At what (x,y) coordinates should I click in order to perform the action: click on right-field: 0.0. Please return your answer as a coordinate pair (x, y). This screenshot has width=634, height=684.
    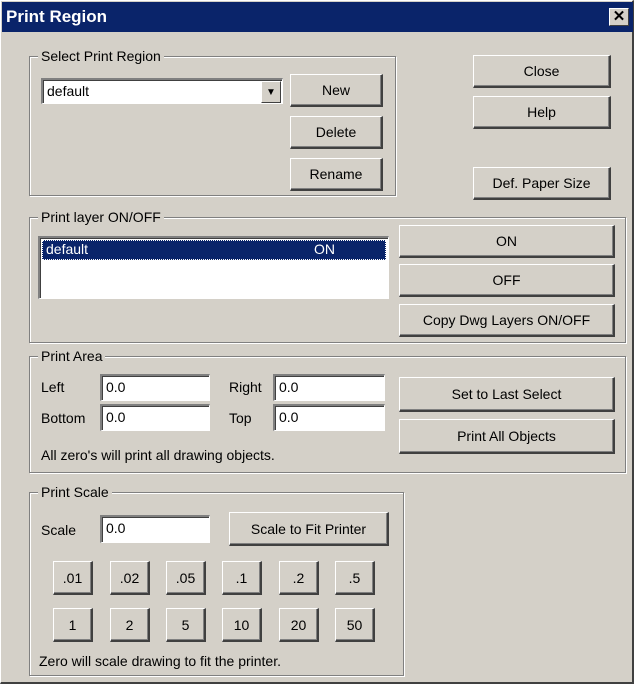
    Looking at the image, I should click on (329, 387).